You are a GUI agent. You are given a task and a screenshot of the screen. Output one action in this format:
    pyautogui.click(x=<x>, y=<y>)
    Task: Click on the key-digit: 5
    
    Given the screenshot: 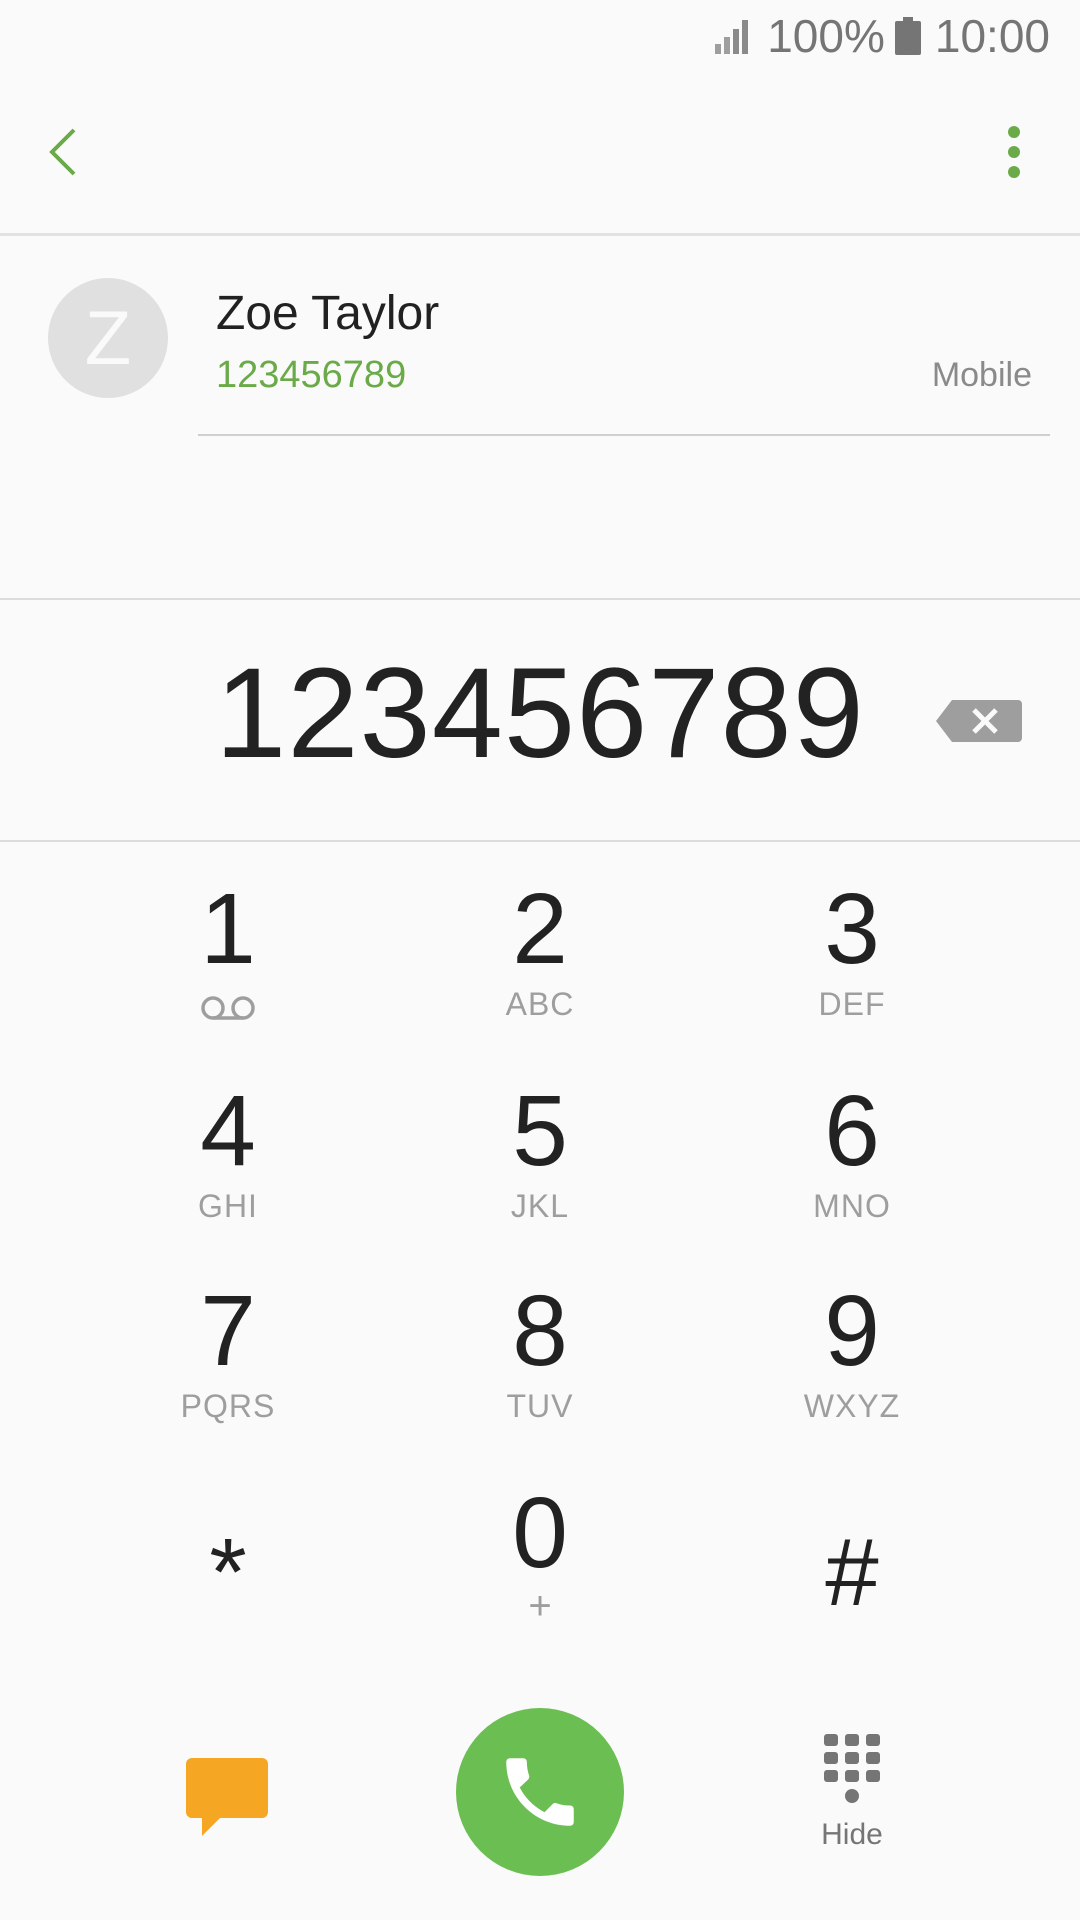 What is the action you would take?
    pyautogui.click(x=540, y=1131)
    